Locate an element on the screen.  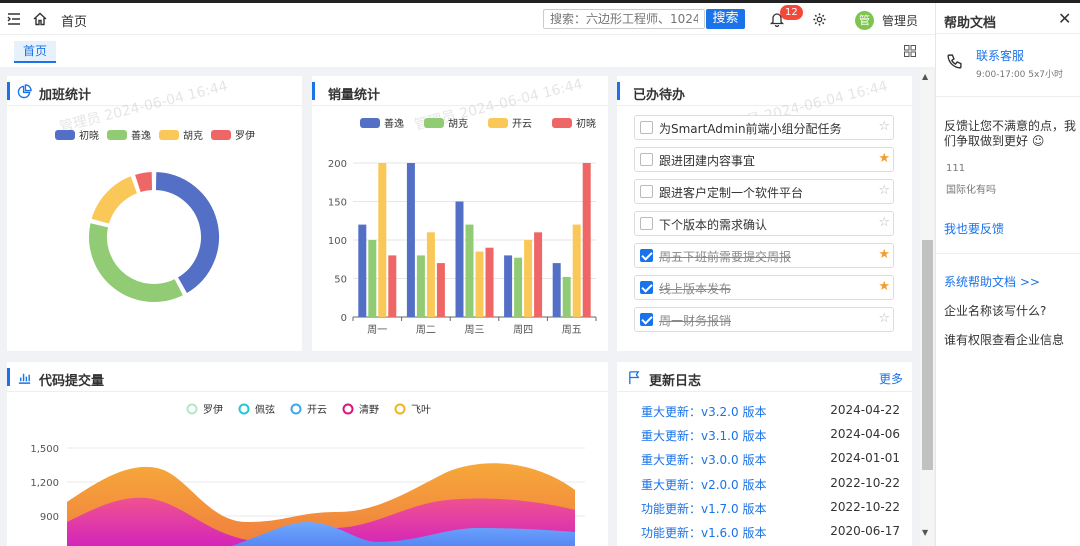
scroll-down-arrow-icon: ▼ is located at coordinates (925, 532).